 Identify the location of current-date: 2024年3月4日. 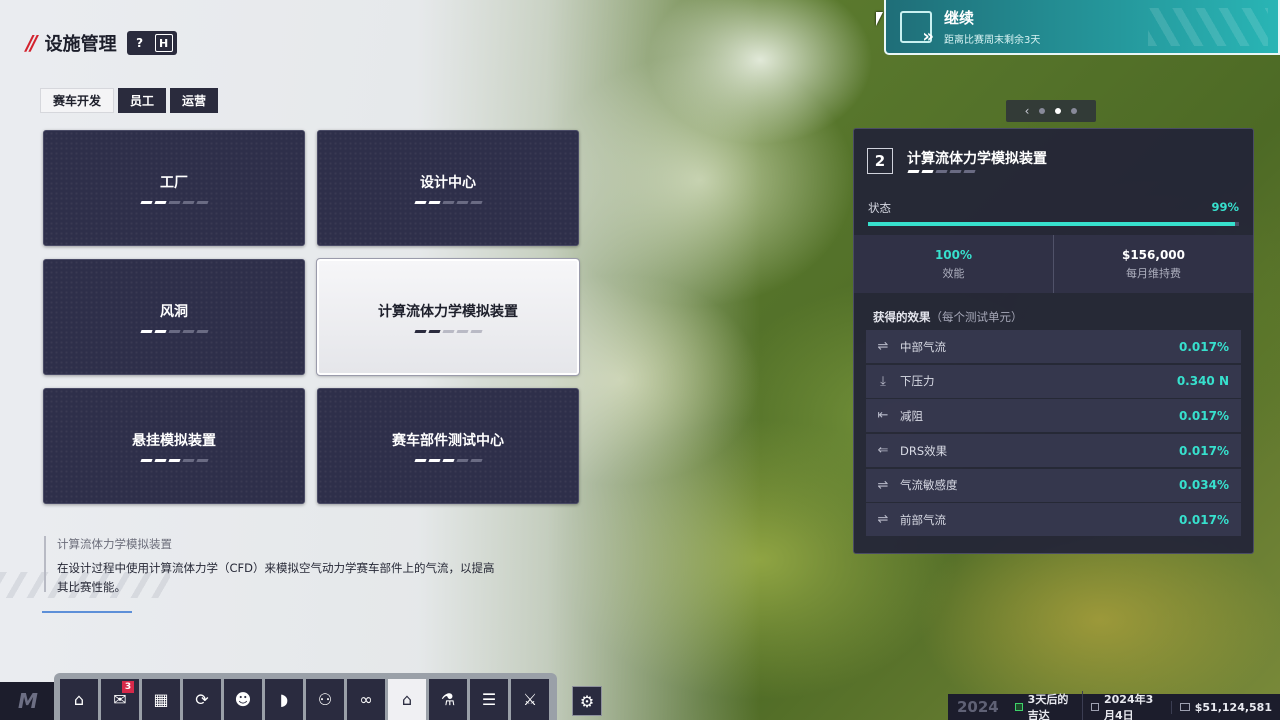
(1126, 705).